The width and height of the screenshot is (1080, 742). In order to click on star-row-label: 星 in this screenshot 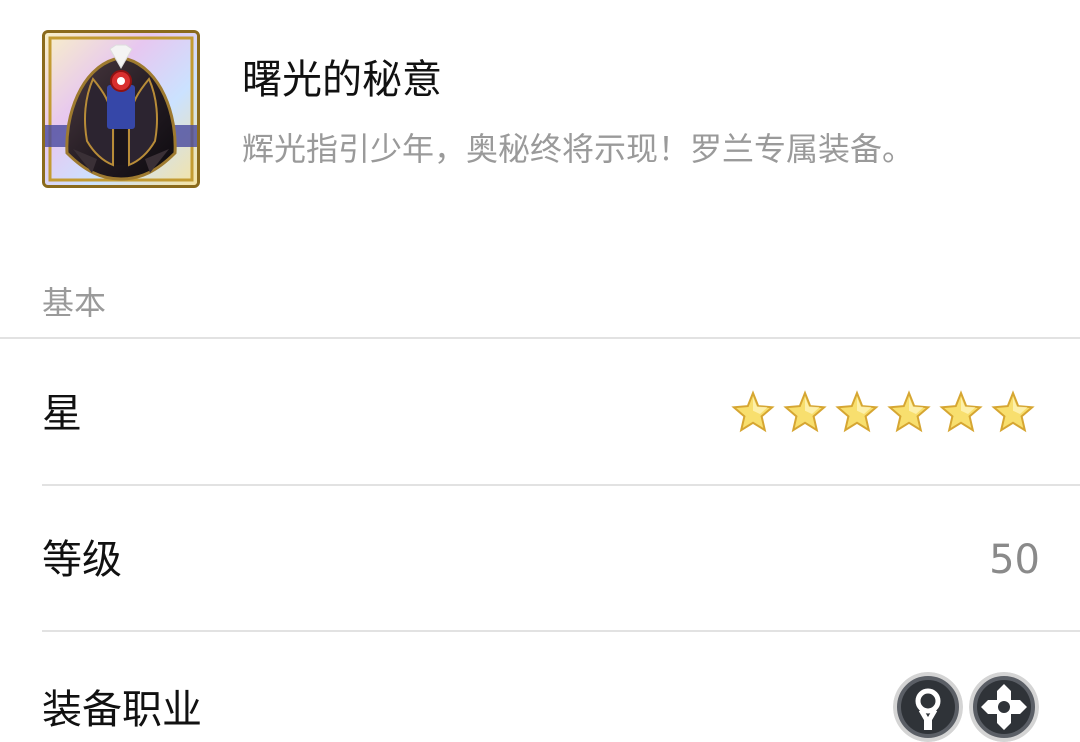, I will do `click(62, 414)`.